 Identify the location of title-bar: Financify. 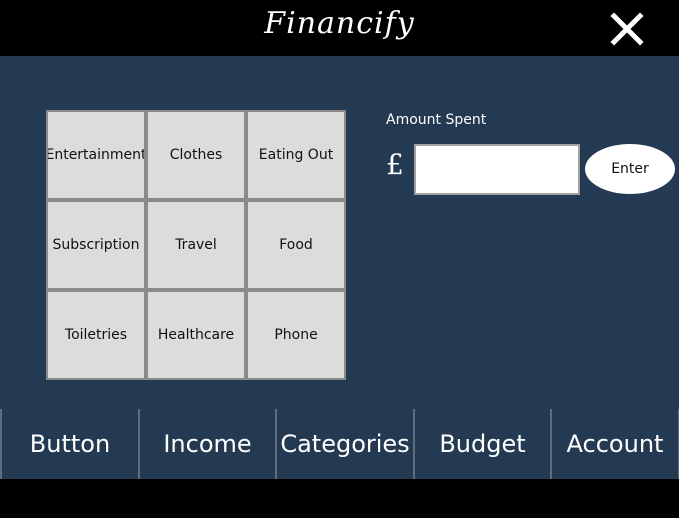
(339, 28).